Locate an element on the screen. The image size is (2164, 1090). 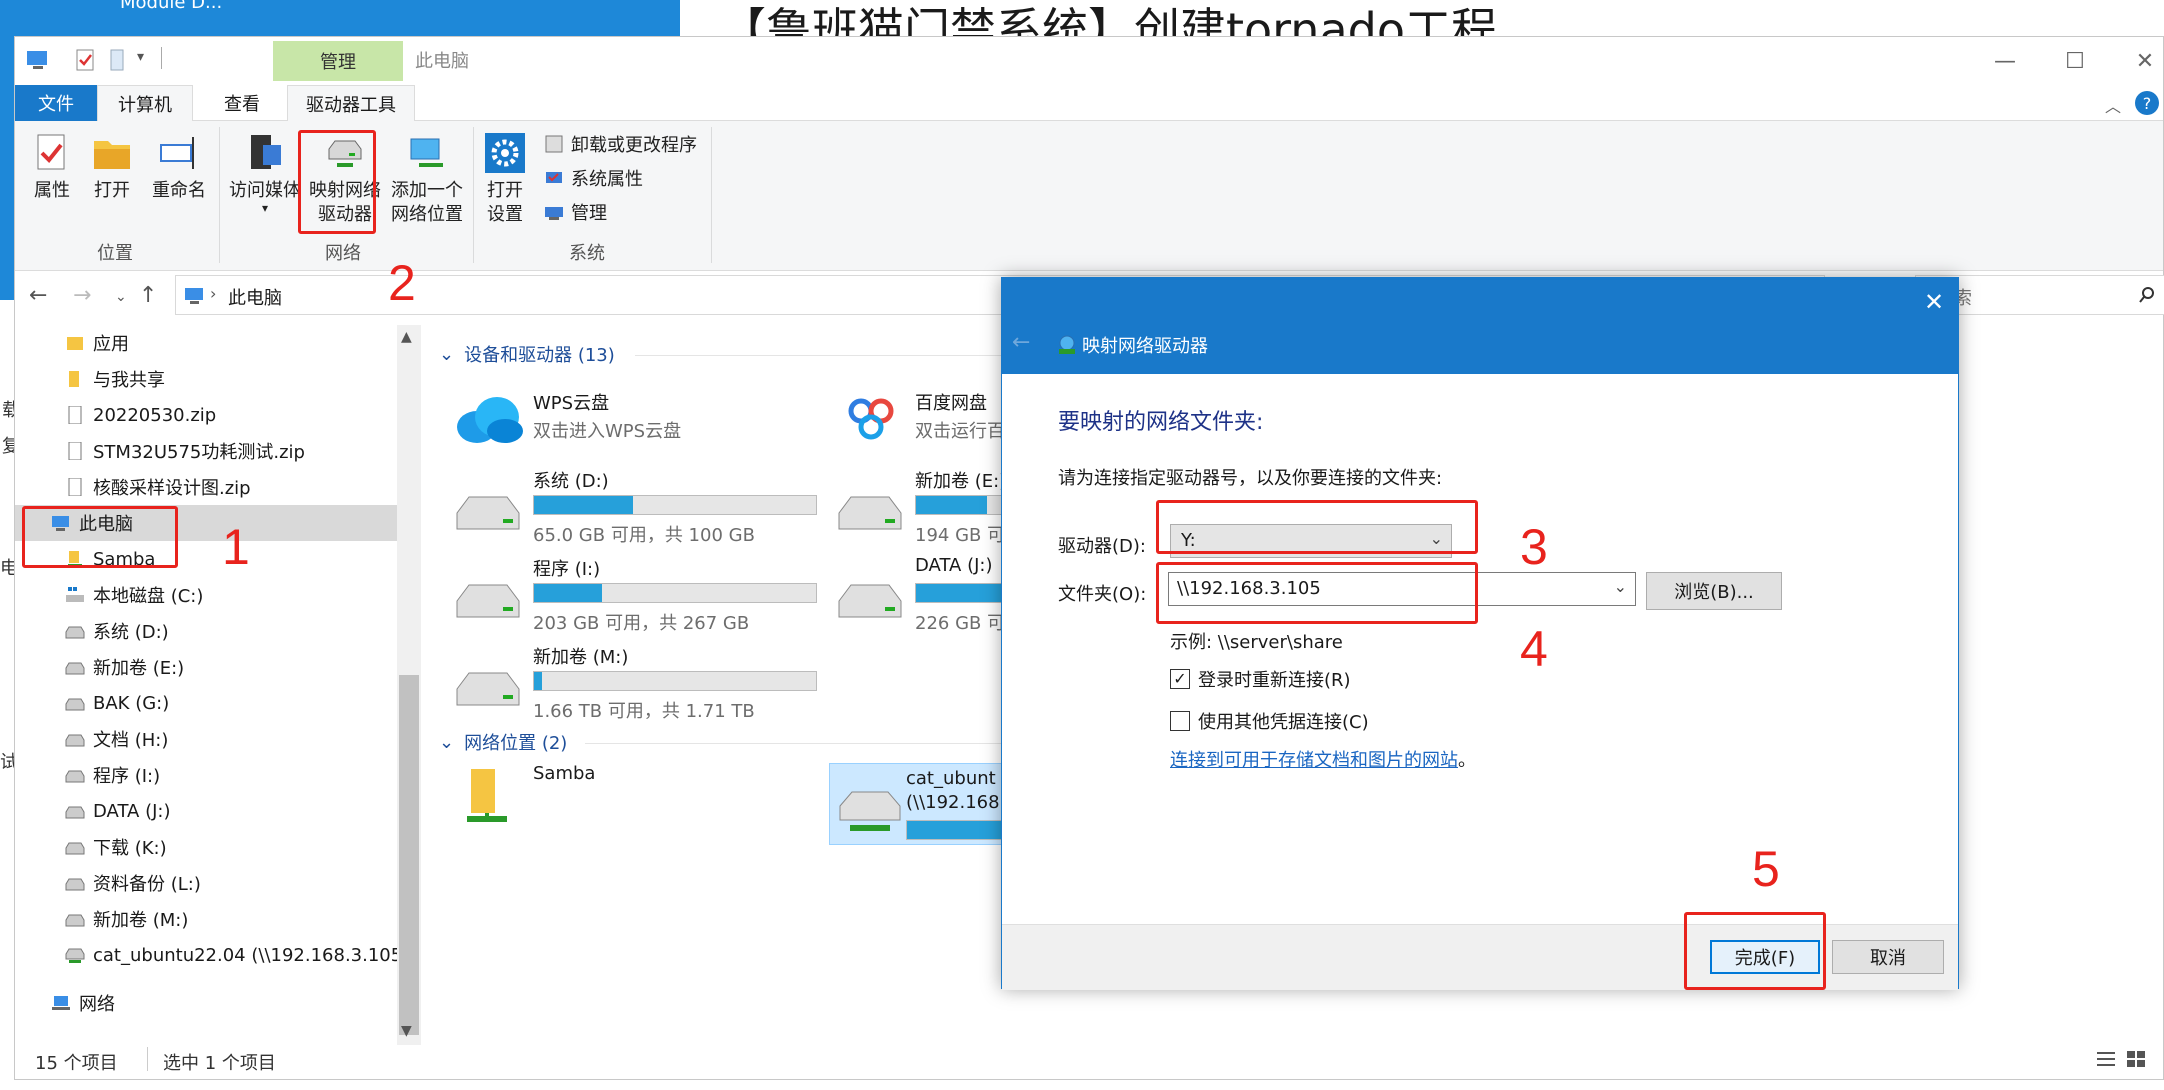
back-arrow-icon: ← is located at coordinates (38, 295).